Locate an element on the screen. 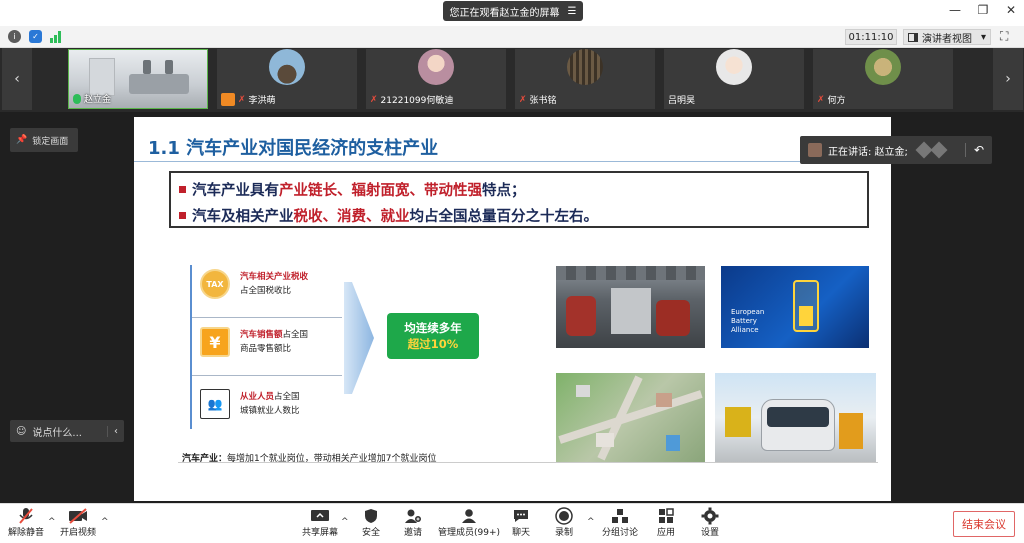 This screenshot has height=543, width=1024. back-icon: ↶ is located at coordinates (974, 150).